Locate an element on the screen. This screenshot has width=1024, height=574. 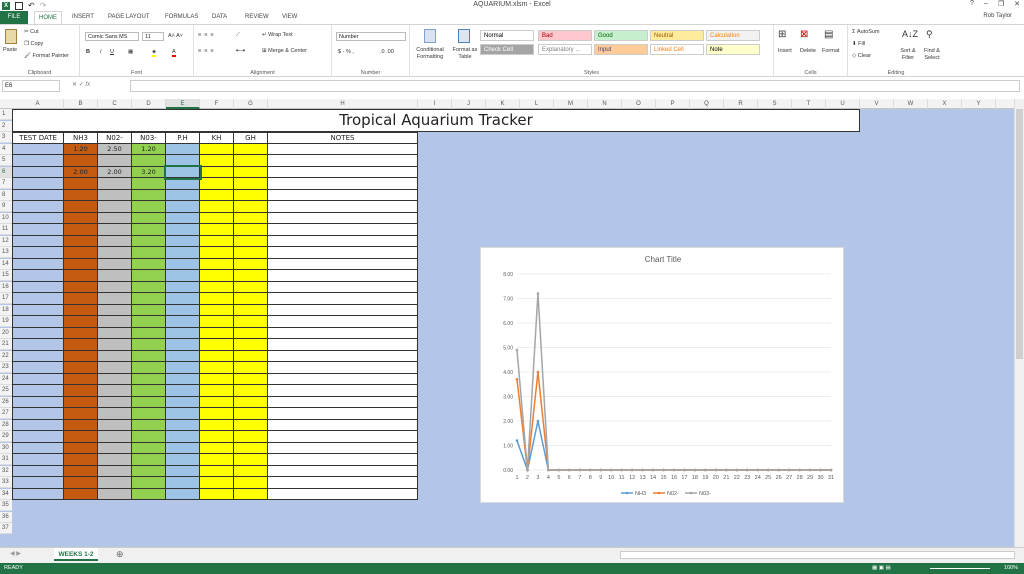
name-box: E6 is located at coordinates (31, 86).